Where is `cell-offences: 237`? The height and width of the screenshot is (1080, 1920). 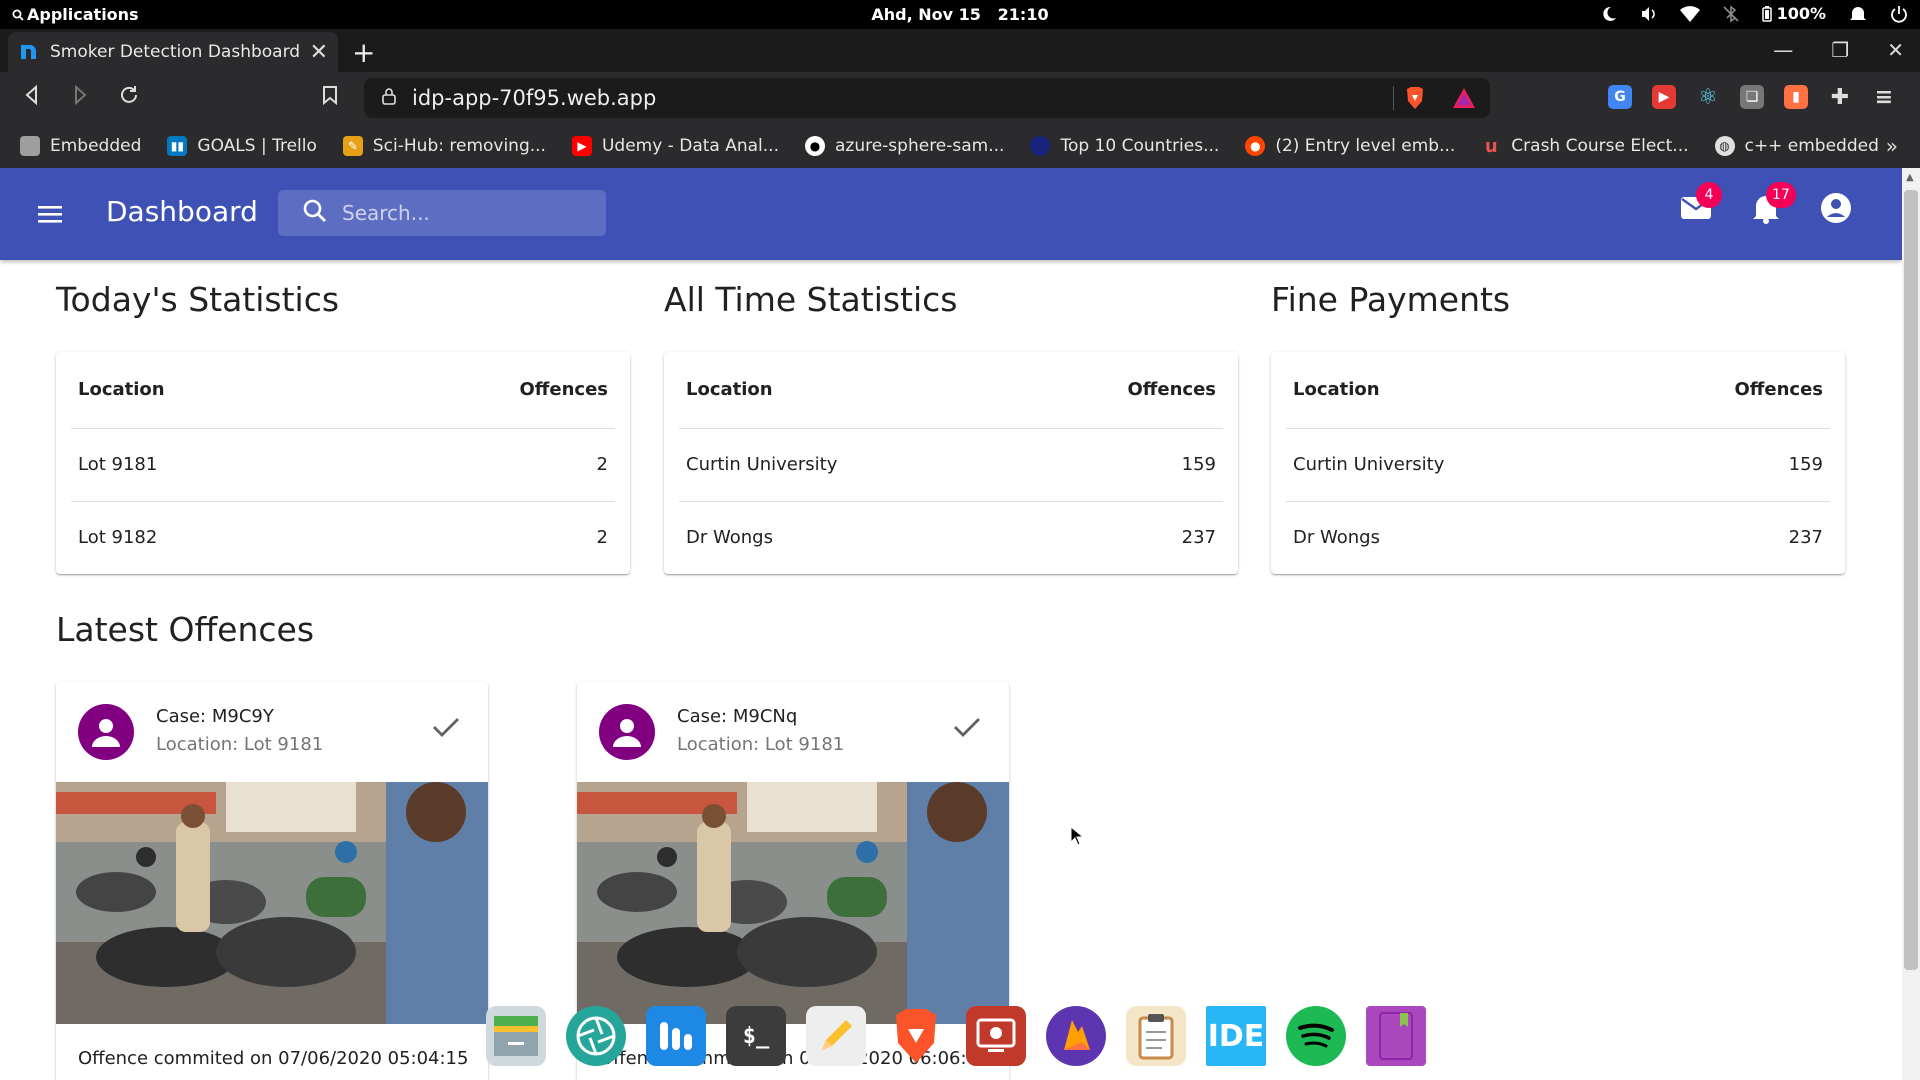
cell-offences: 237 is located at coordinates (1198, 538).